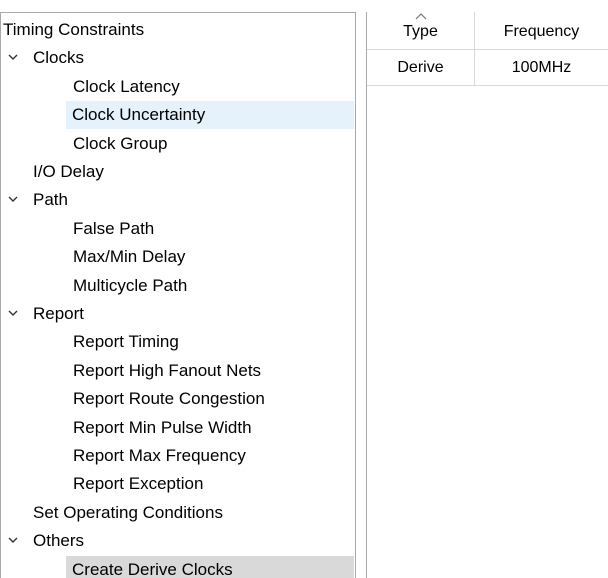  Describe the element at coordinates (178, 30) in the screenshot. I see `tree-root-timing-constraints: Timing Constraints` at that location.